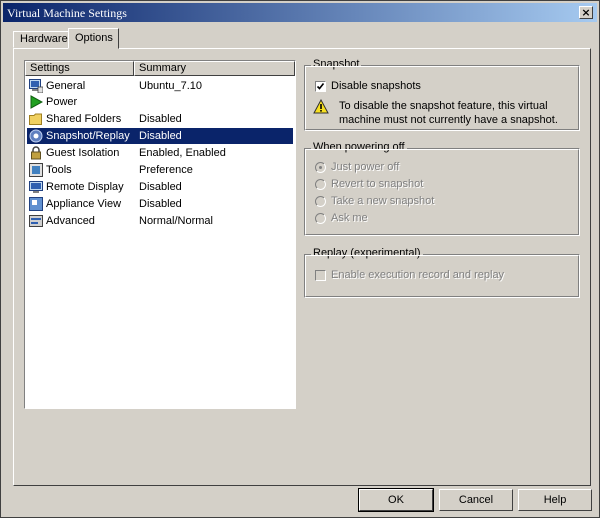  I want to click on list-item-appliance-view: Appliance View Disabled, so click(160, 204).